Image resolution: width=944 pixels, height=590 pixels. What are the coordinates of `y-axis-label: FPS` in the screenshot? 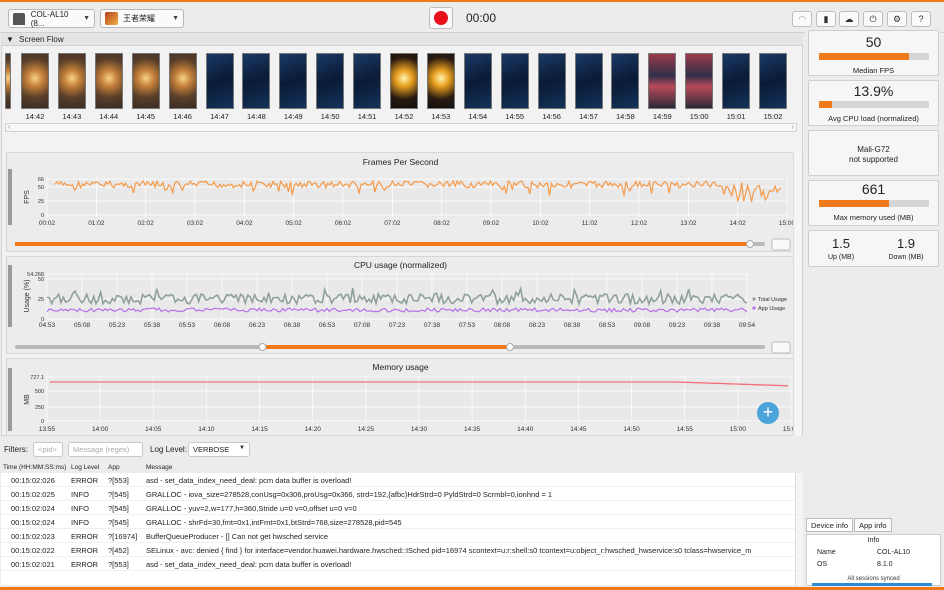 It's located at (27, 197).